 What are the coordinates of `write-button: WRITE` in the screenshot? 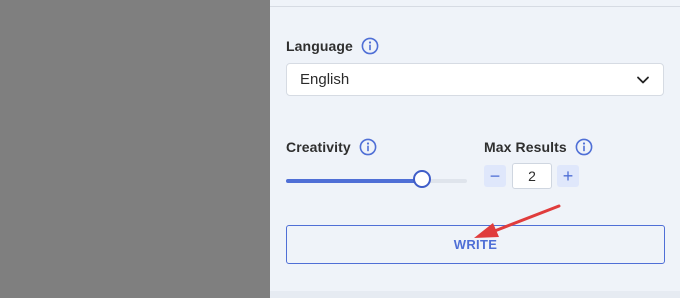 It's located at (475, 244).